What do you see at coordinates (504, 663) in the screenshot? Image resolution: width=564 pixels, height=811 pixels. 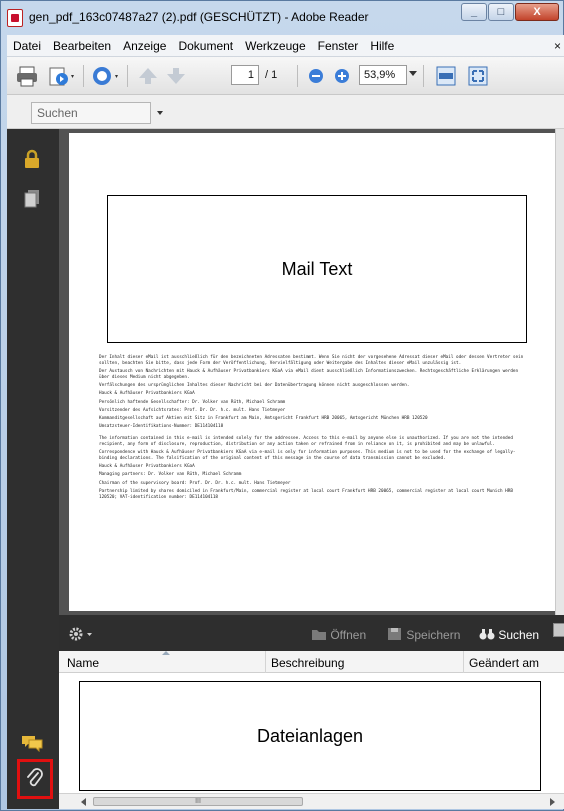 I see `column-modified: Geändert am` at bounding box center [504, 663].